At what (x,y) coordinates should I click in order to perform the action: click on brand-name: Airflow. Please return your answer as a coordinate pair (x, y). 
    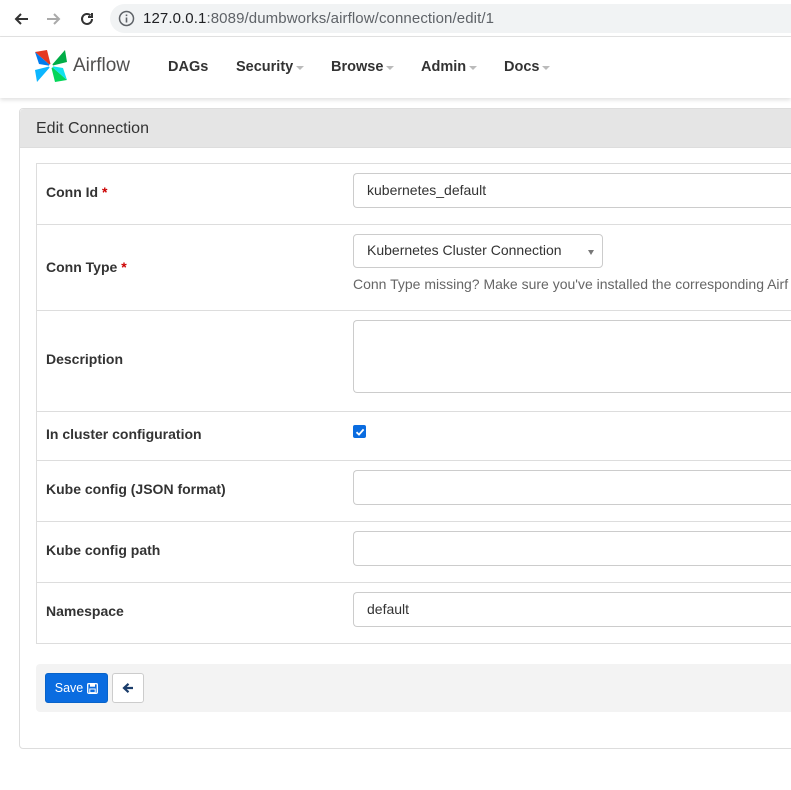
    Looking at the image, I should click on (102, 65).